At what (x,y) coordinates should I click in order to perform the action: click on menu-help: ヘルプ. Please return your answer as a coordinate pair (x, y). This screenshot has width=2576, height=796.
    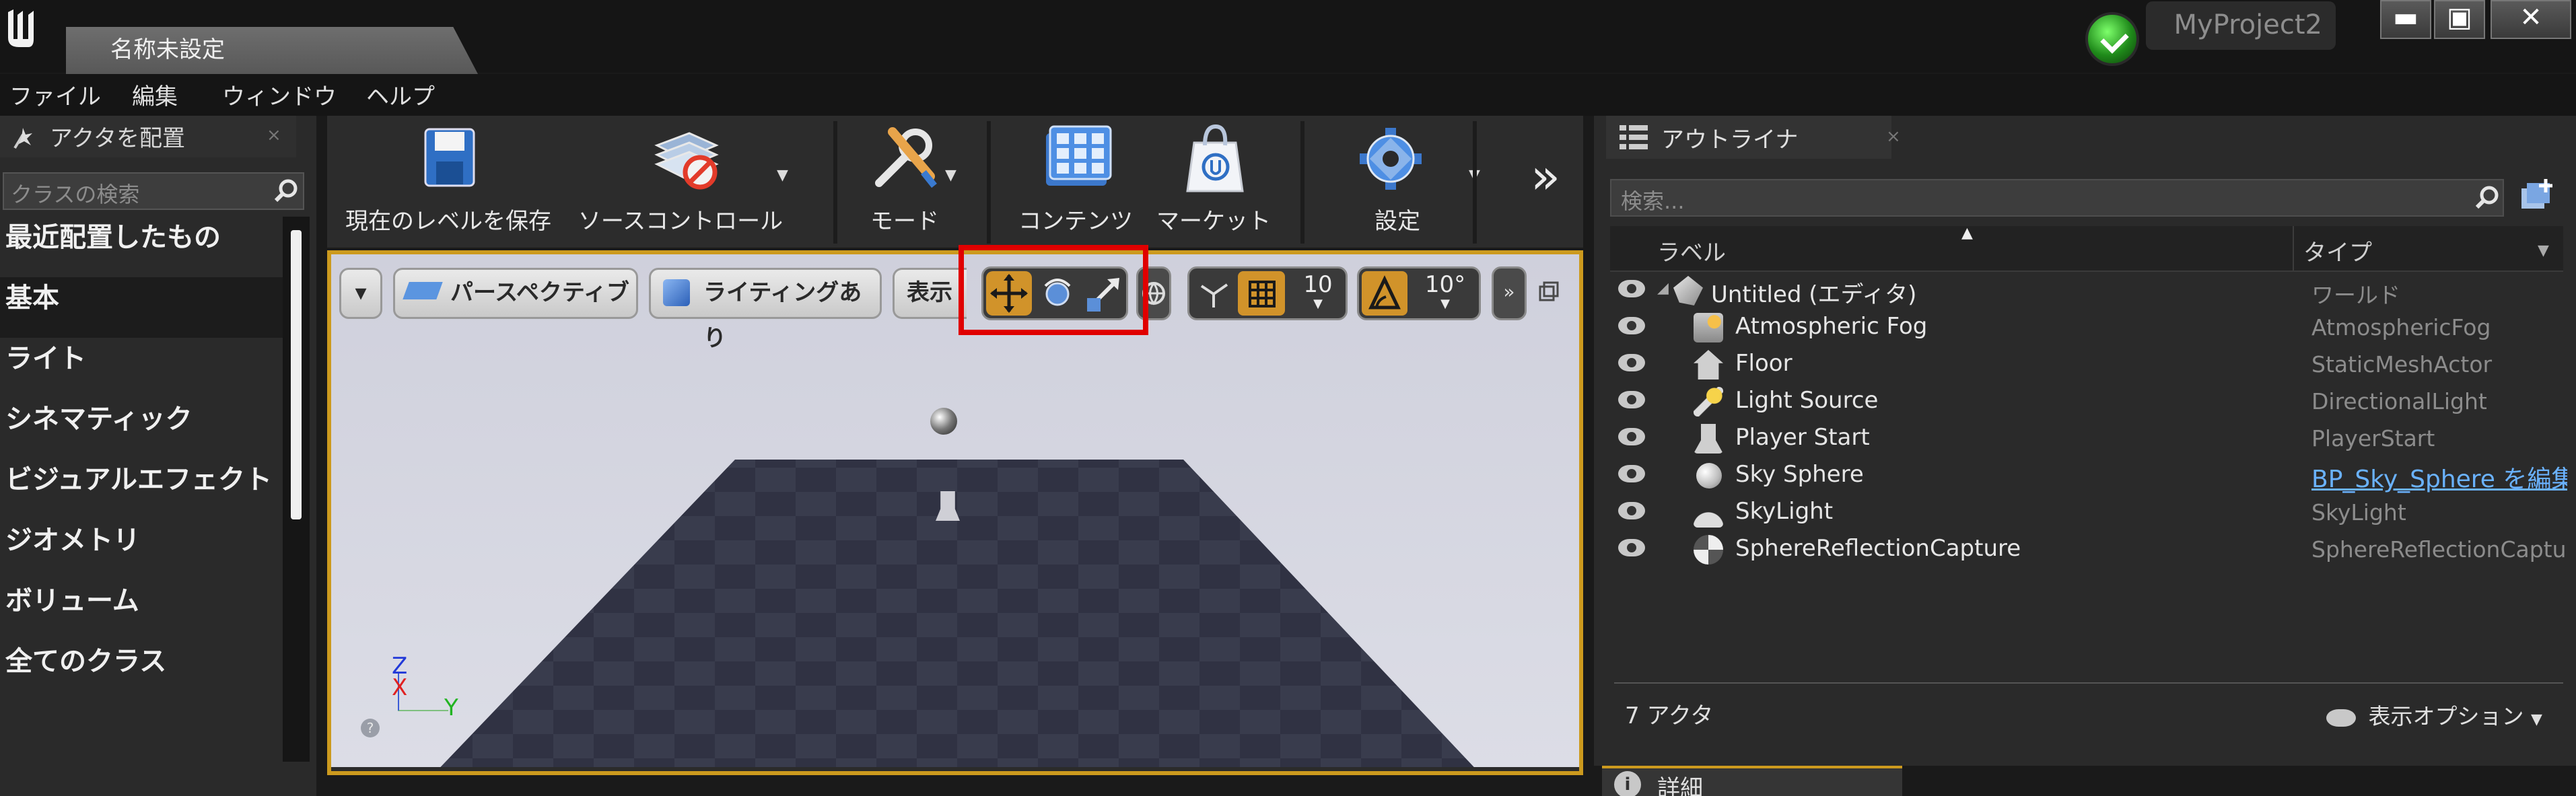
    Looking at the image, I should click on (400, 94).